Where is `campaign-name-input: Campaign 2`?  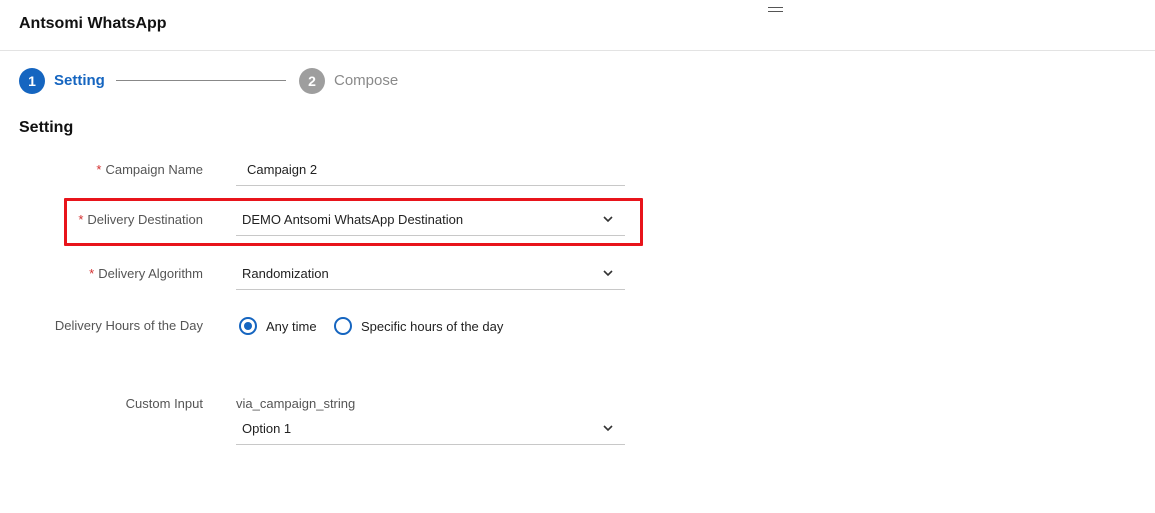 campaign-name-input: Campaign 2 is located at coordinates (430, 170).